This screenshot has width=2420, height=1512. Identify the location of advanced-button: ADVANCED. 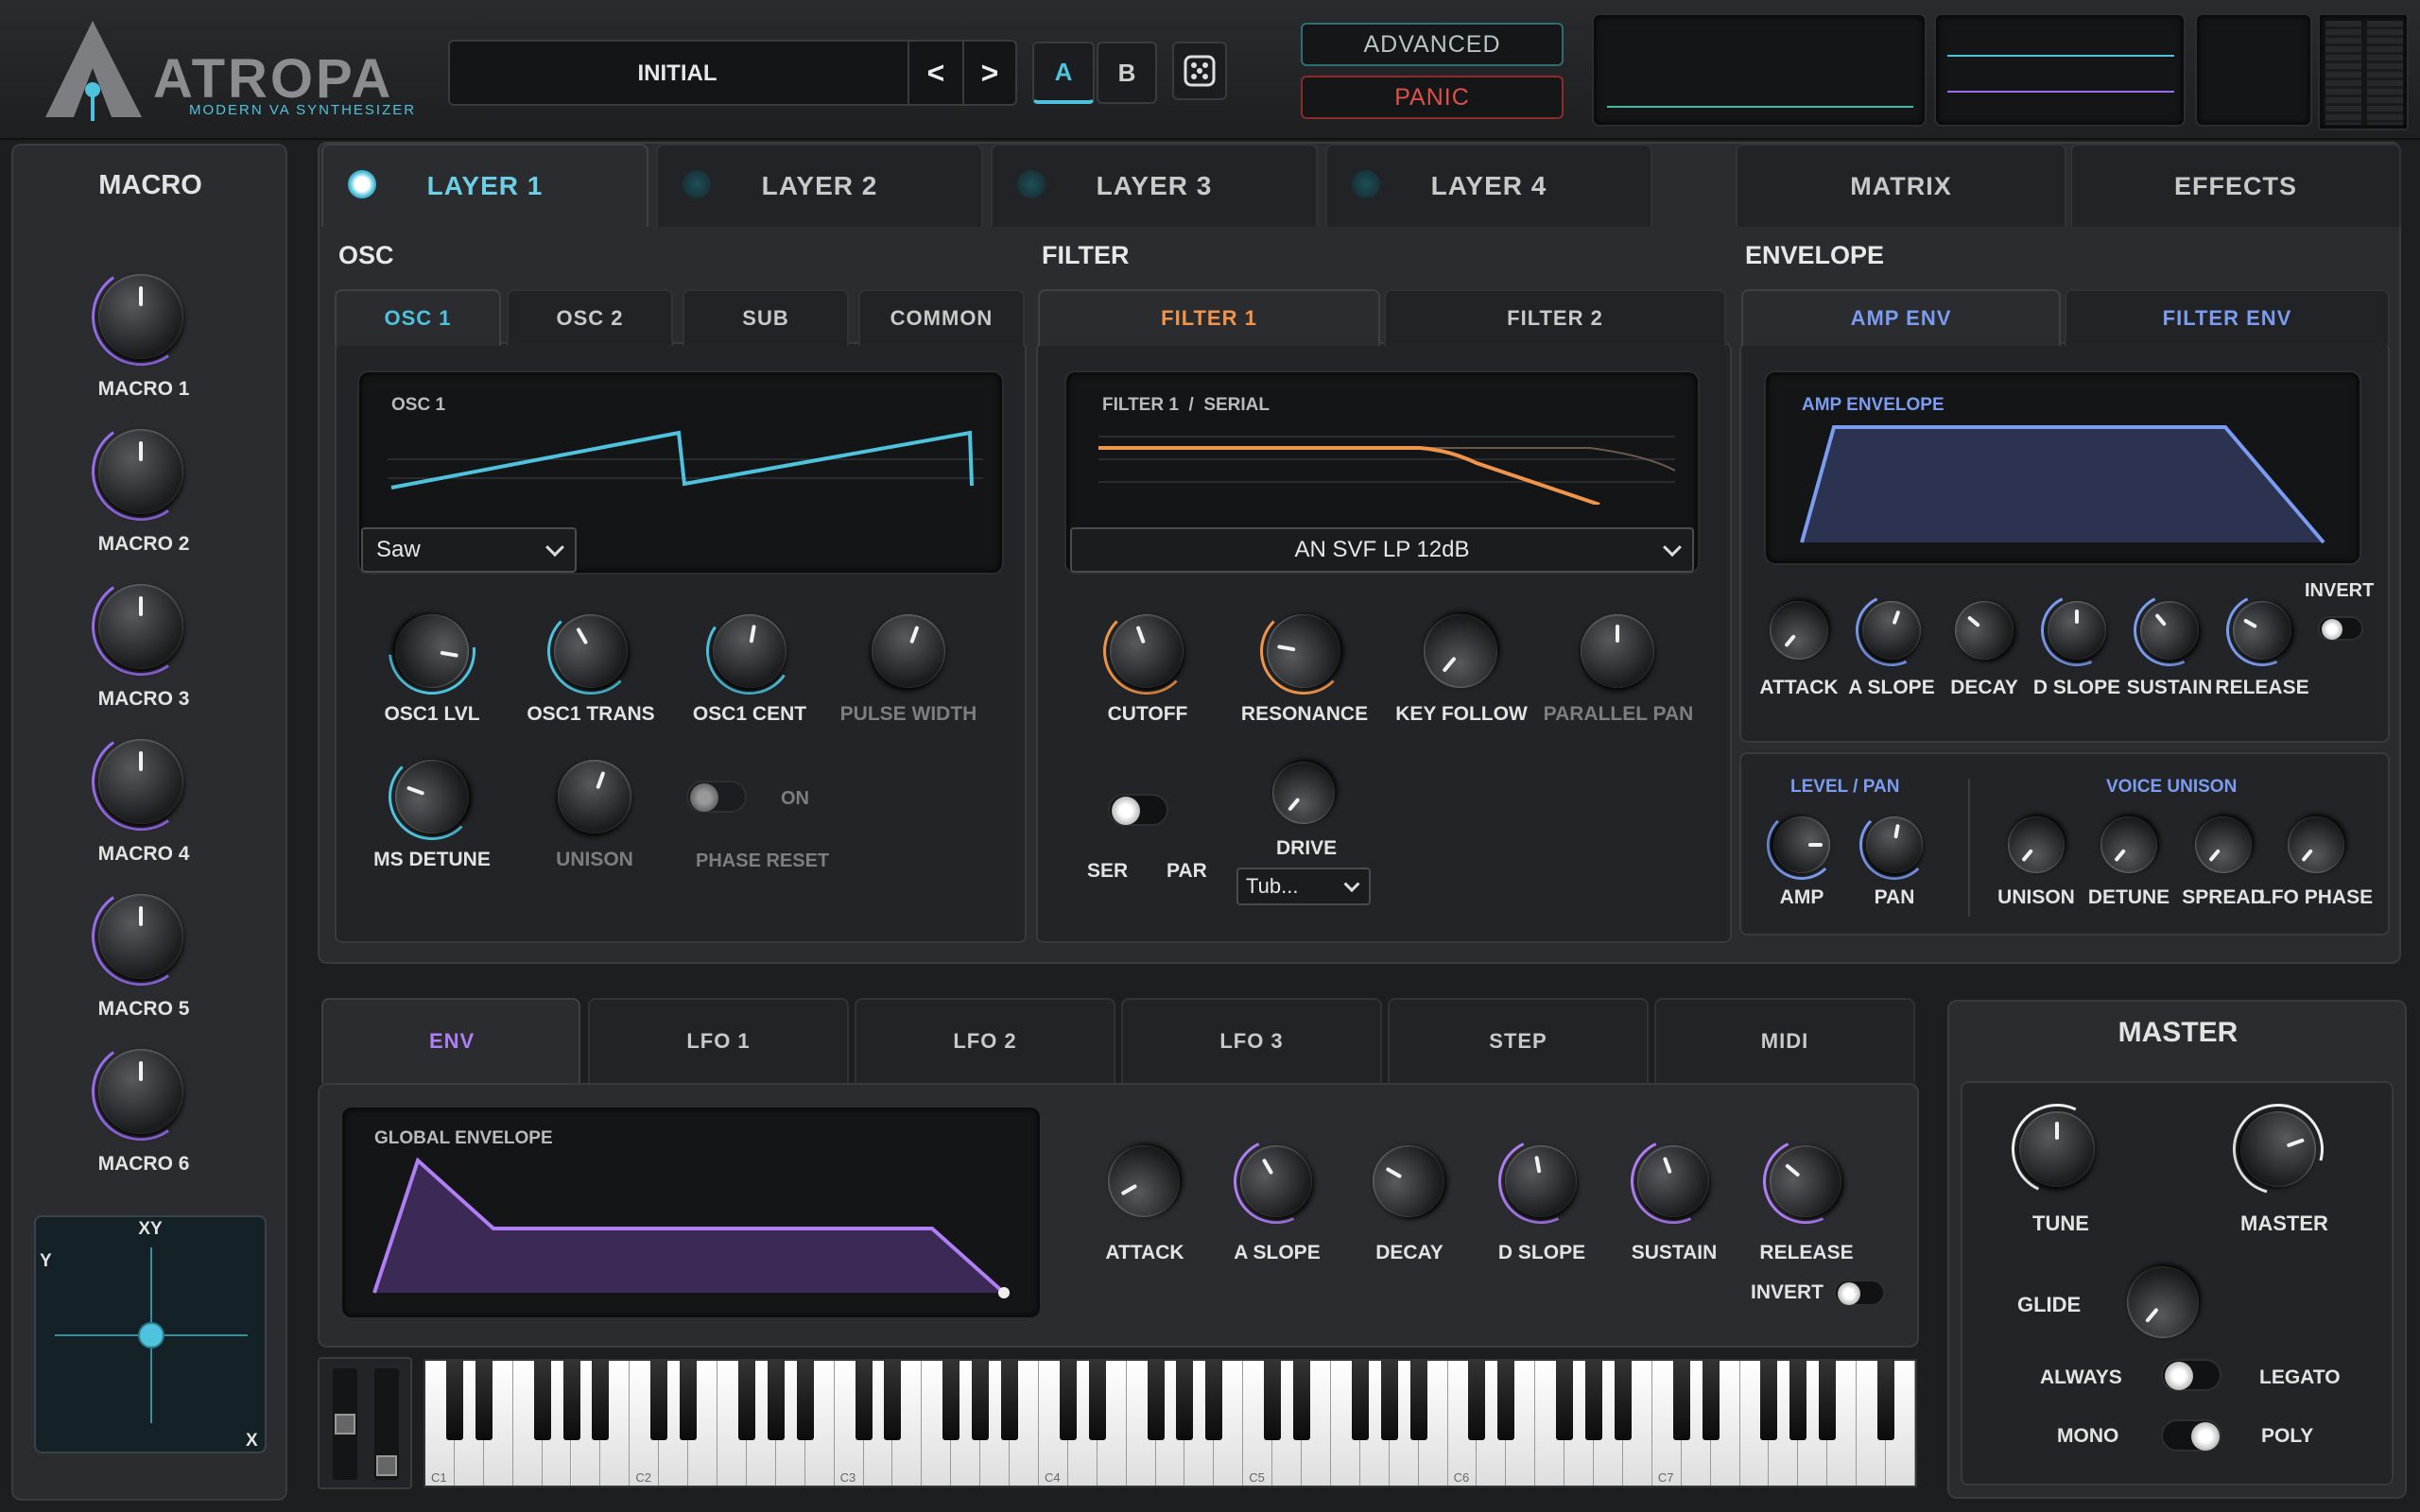
(1432, 44).